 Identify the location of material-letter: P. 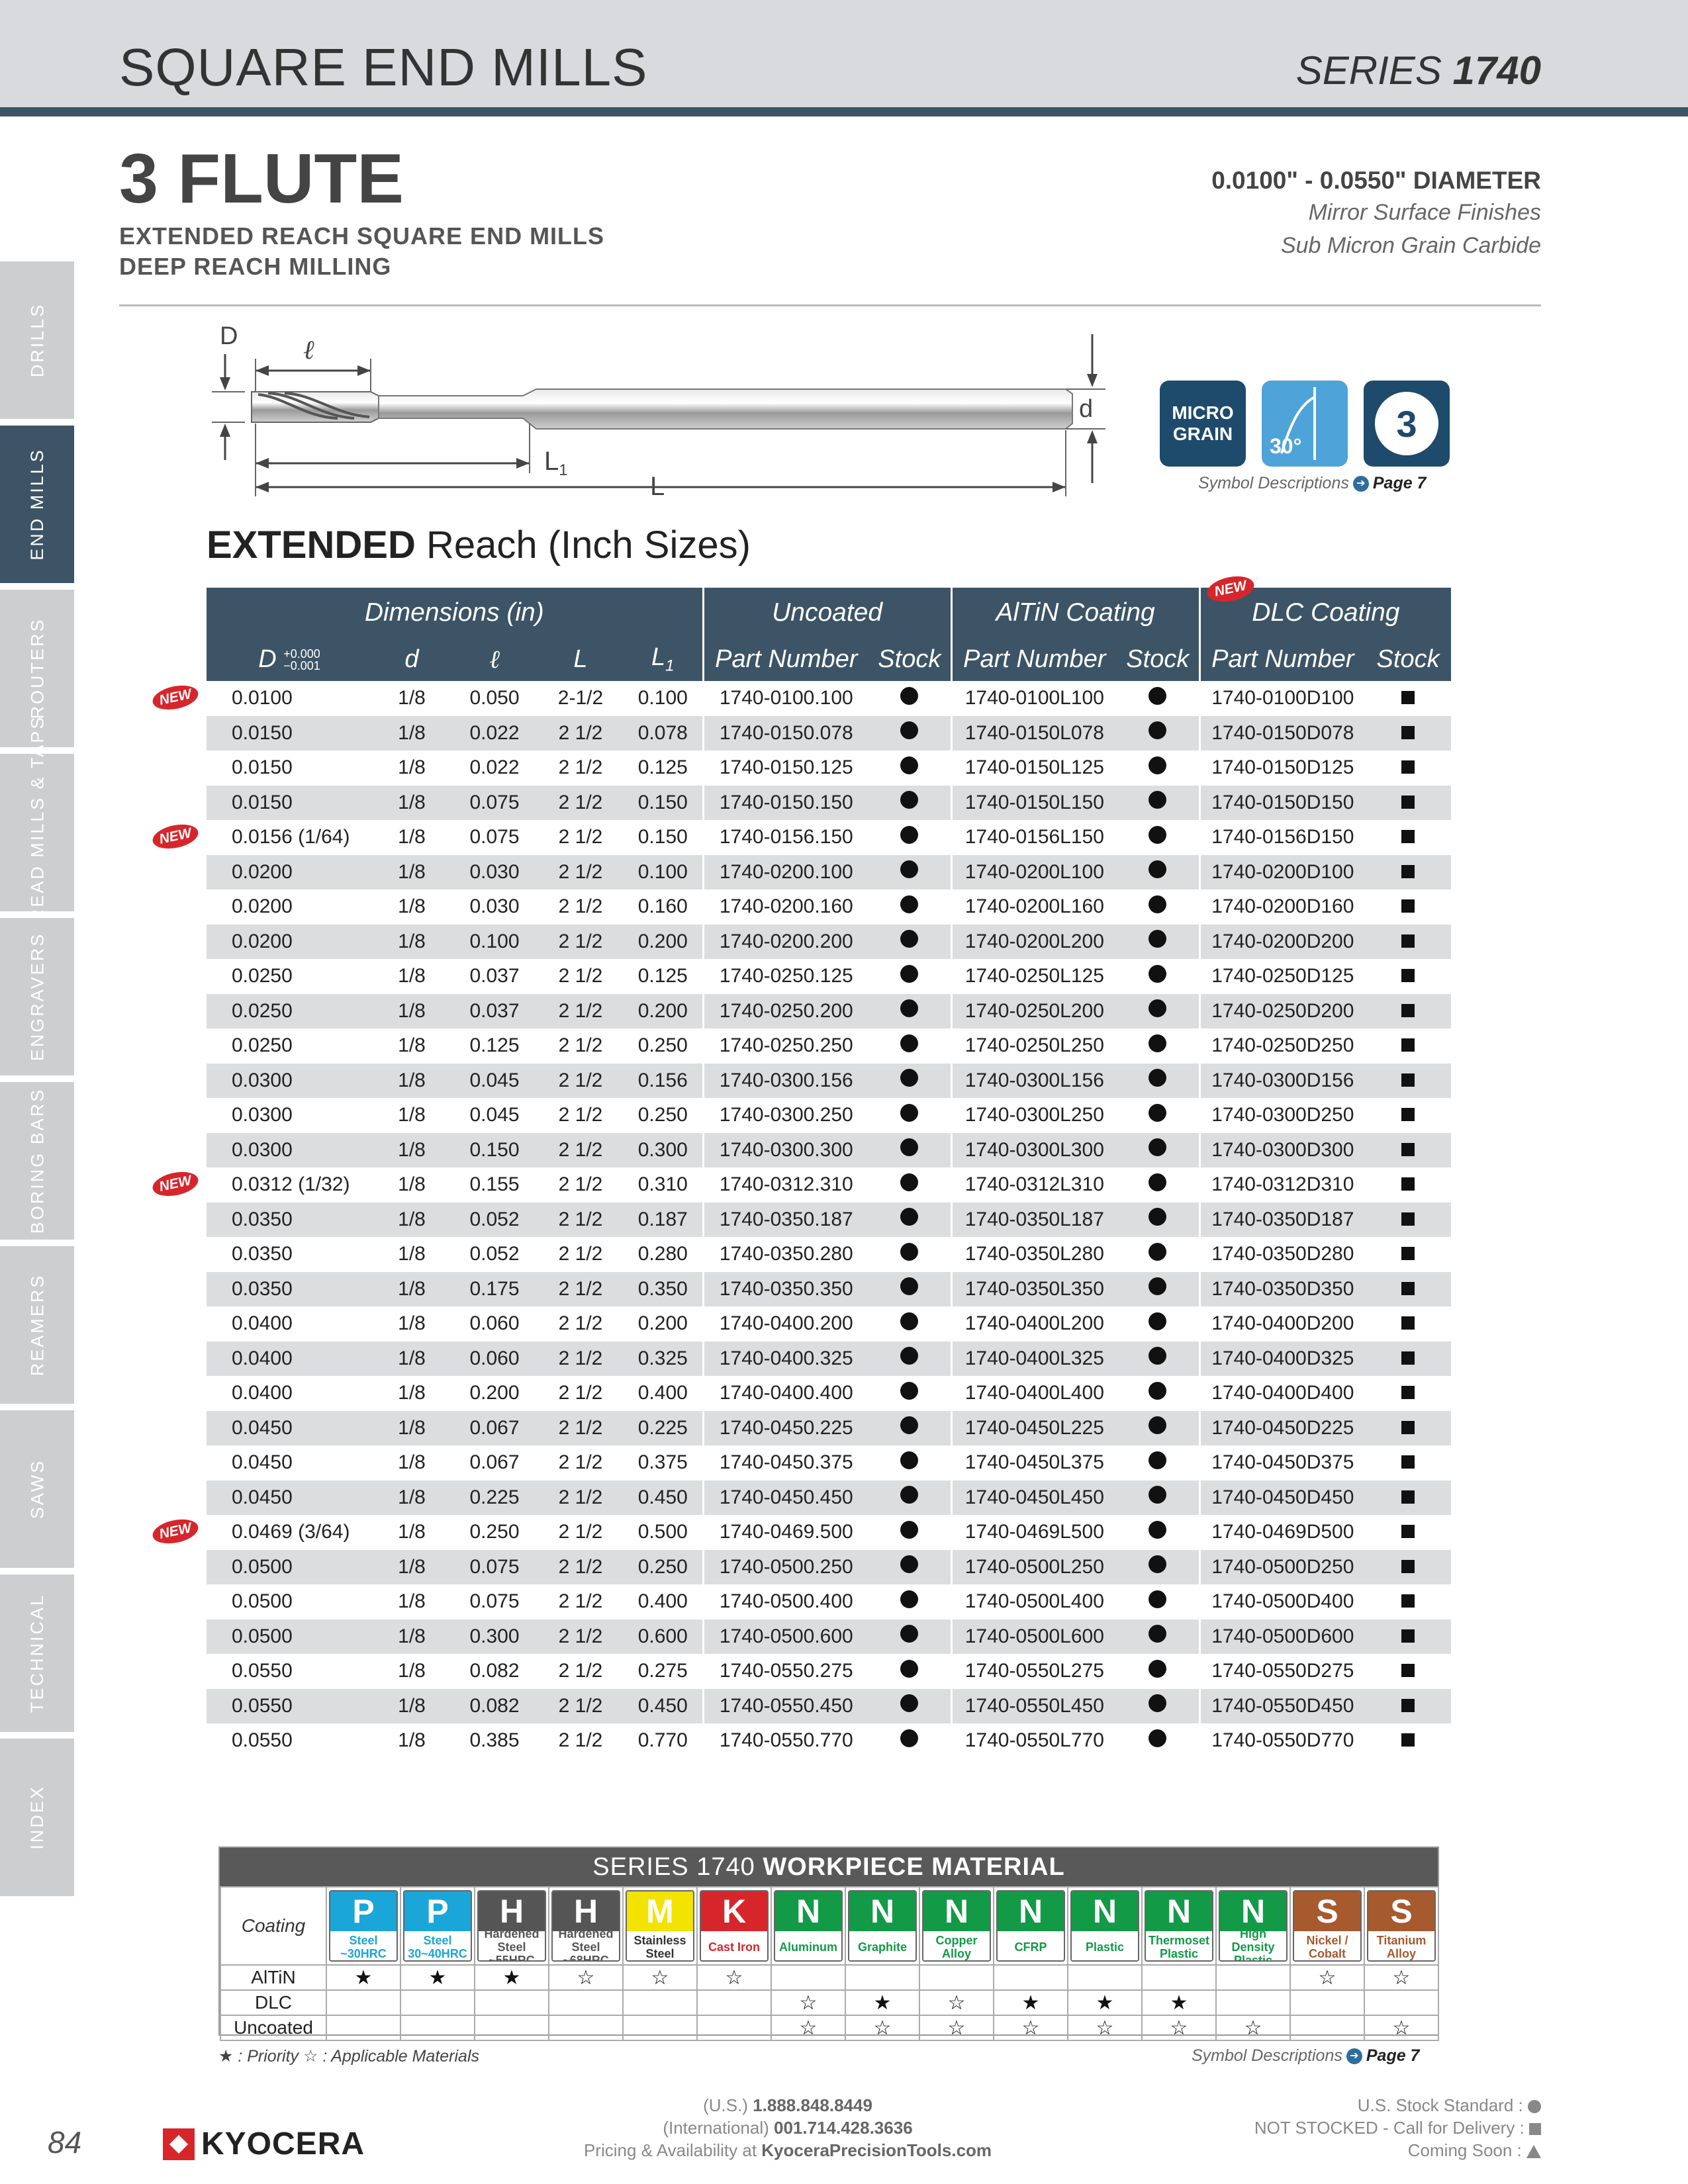
(363, 1911).